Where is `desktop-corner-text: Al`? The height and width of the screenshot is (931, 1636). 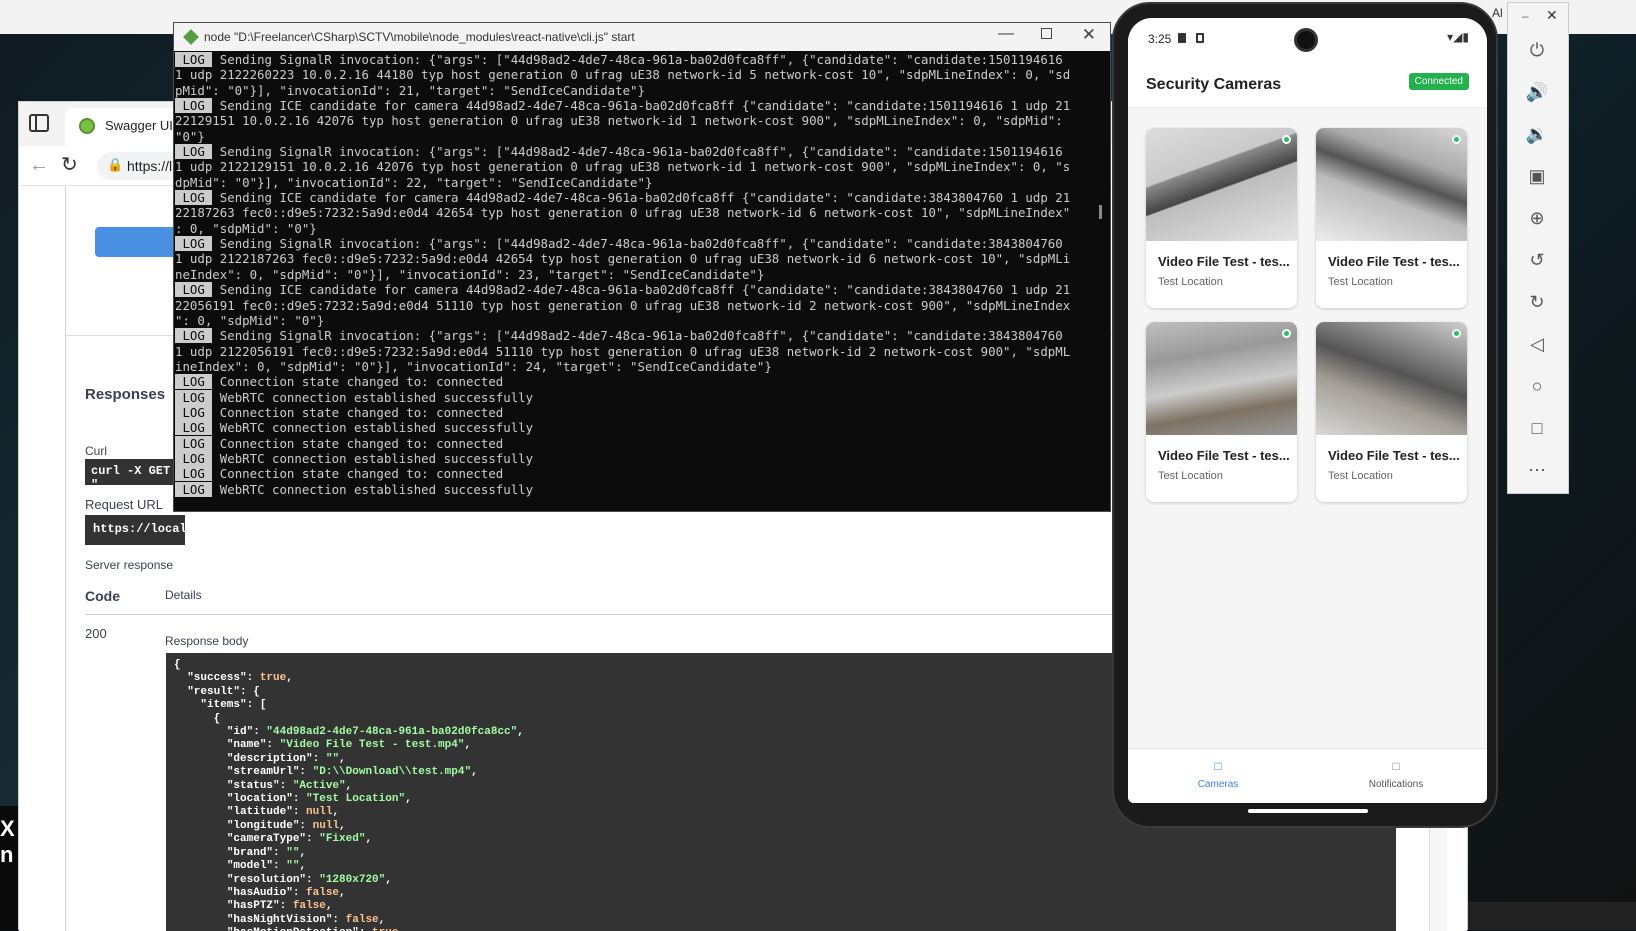
desktop-corner-text: Al is located at coordinates (1497, 13).